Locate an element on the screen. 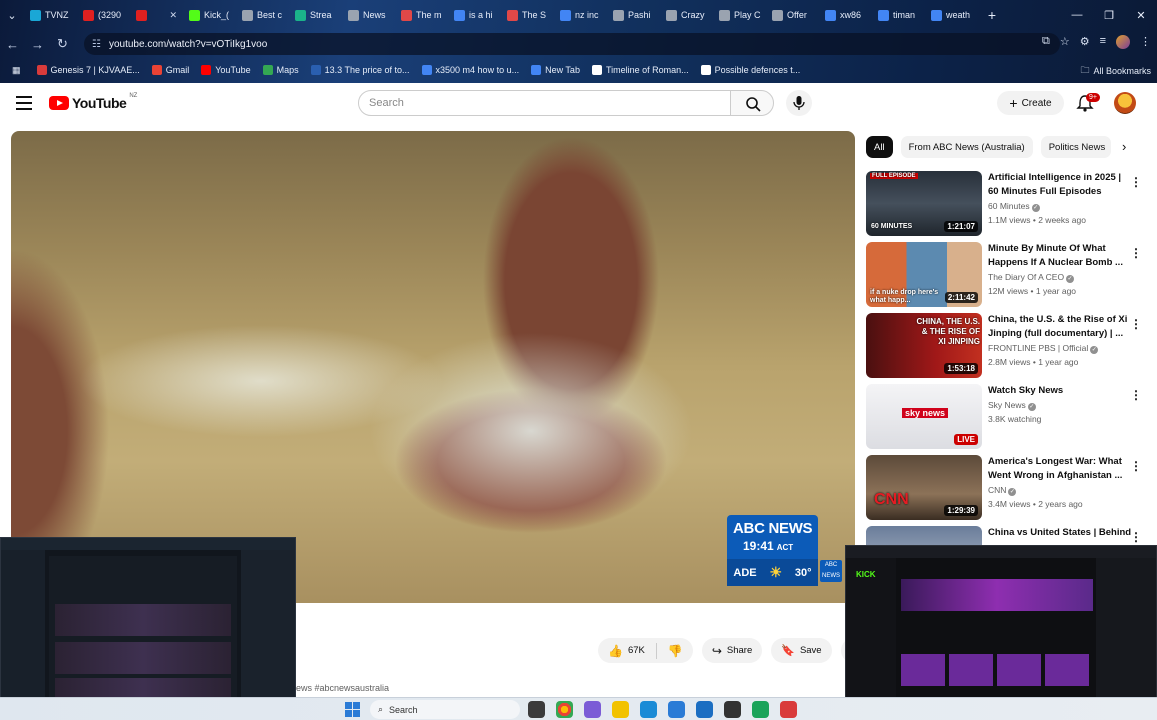  search-input: Search is located at coordinates (544, 103).